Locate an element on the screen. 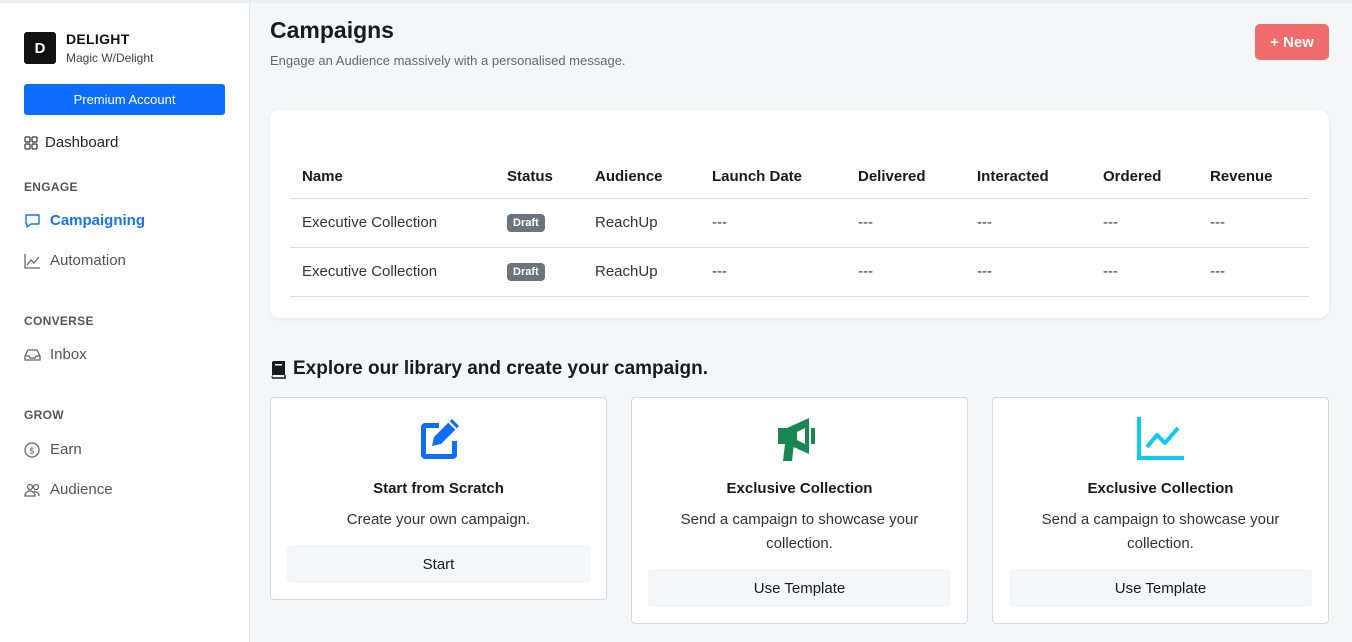 The image size is (1352, 642). sidebar-item-dashboard: Dashboard is located at coordinates (71, 142).